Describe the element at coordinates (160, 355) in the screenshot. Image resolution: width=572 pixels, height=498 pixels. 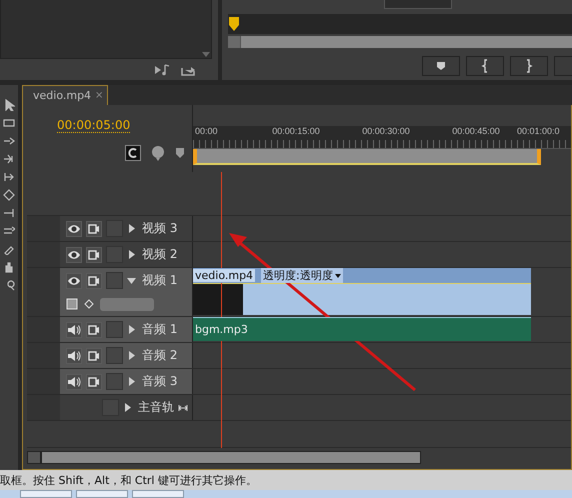
I see `track-name: 音频 2` at that location.